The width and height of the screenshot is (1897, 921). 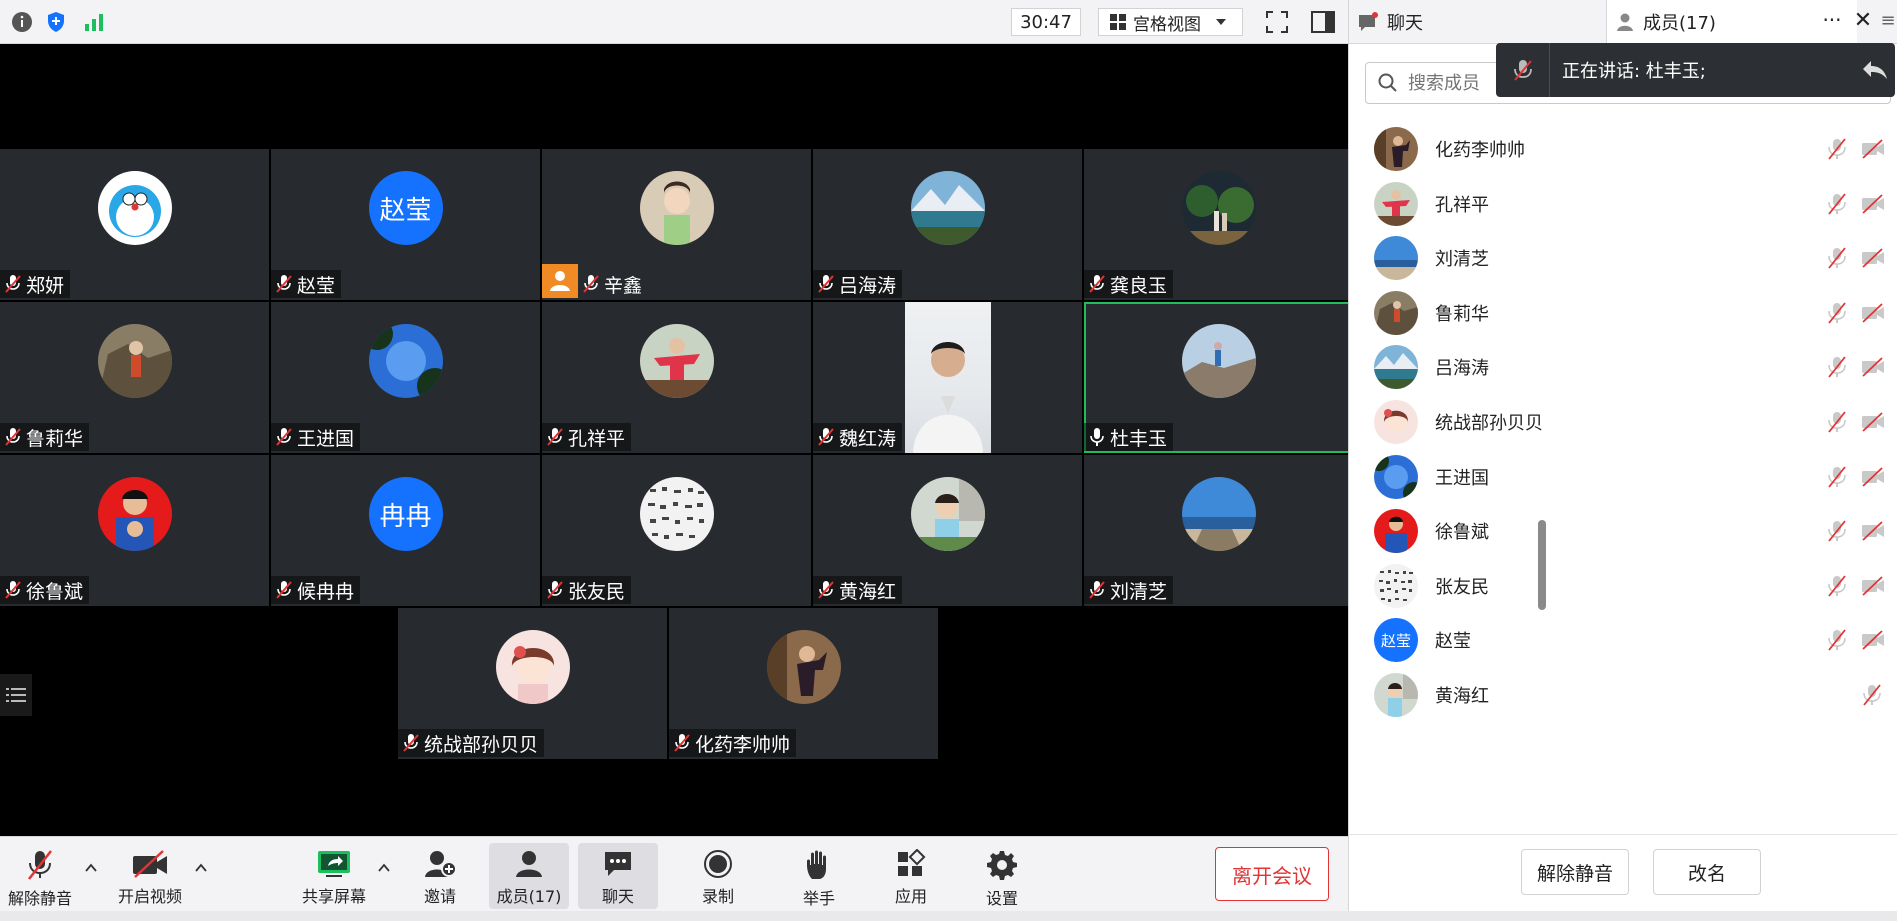 What do you see at coordinates (1001, 898) in the screenshot?
I see `settings-label: 设置` at bounding box center [1001, 898].